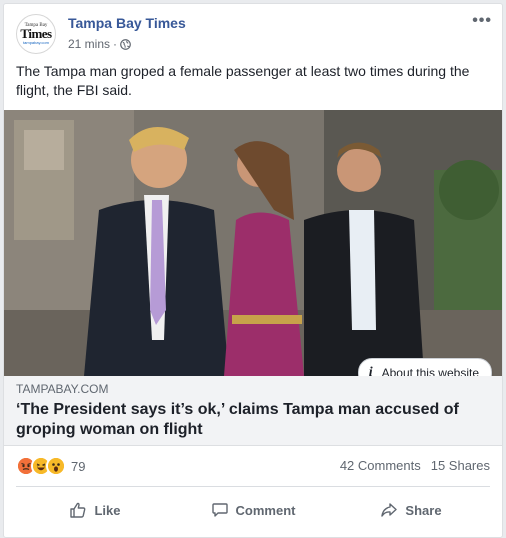 The height and width of the screenshot is (538, 506). I want to click on reaction-count: 79, so click(78, 466).